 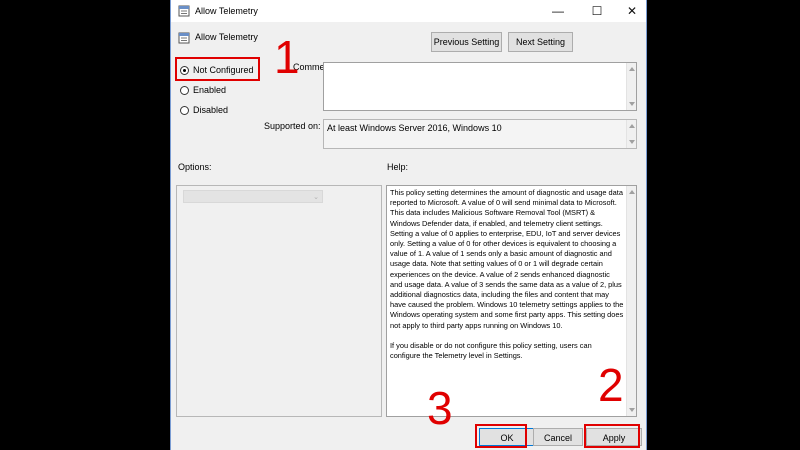 What do you see at coordinates (480, 134) in the screenshot?
I see `supported-on-field: At least Windows Server 2016, Windows 10` at bounding box center [480, 134].